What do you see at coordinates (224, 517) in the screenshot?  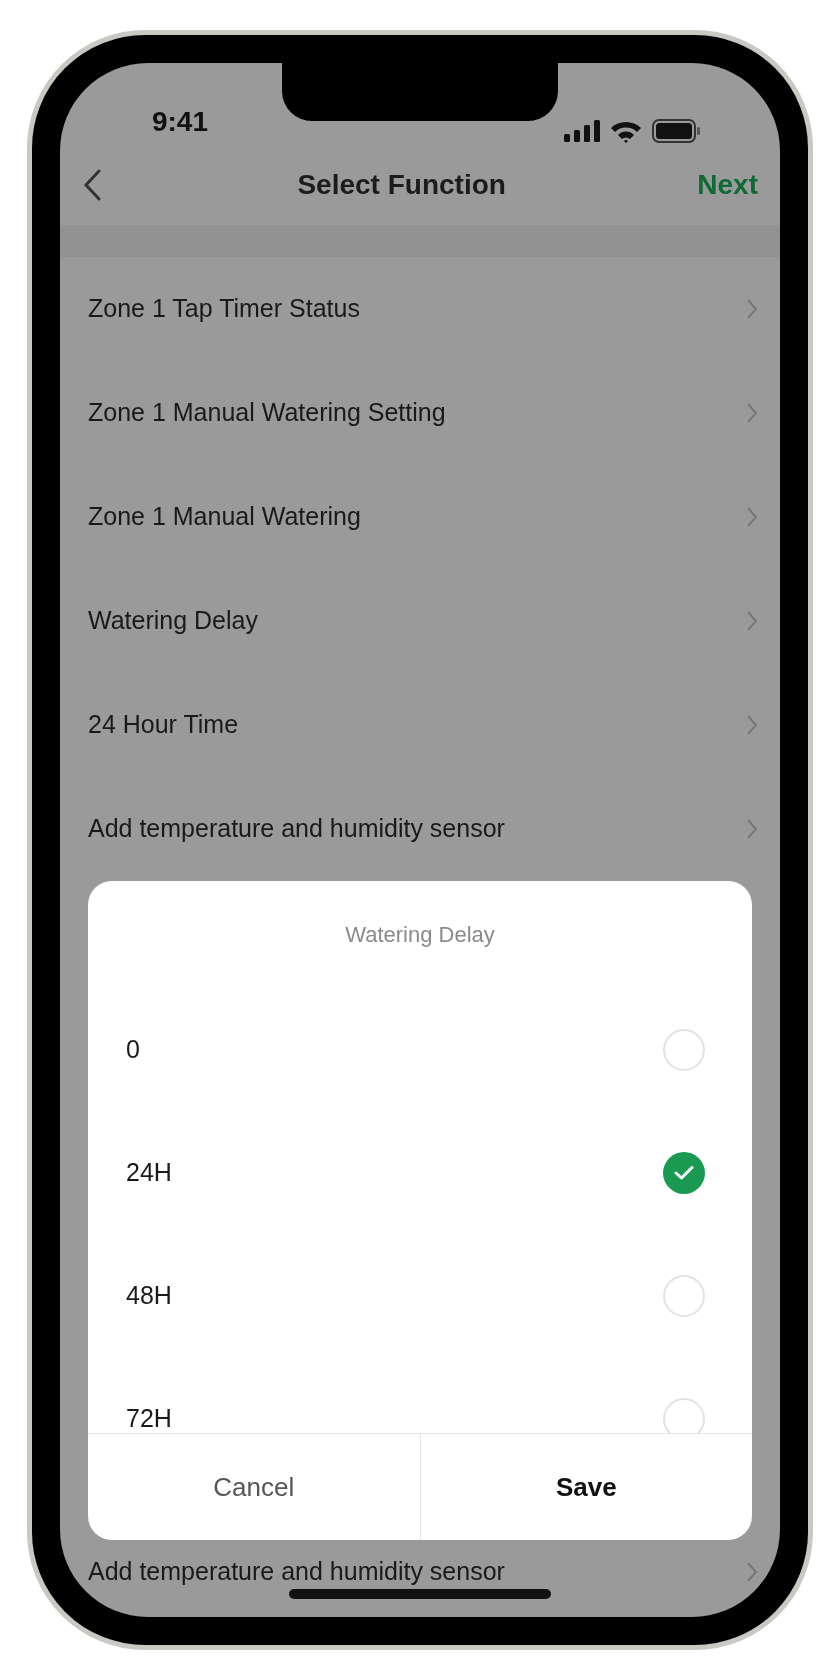 I see `function-label: Zone 1 Manual Watering` at bounding box center [224, 517].